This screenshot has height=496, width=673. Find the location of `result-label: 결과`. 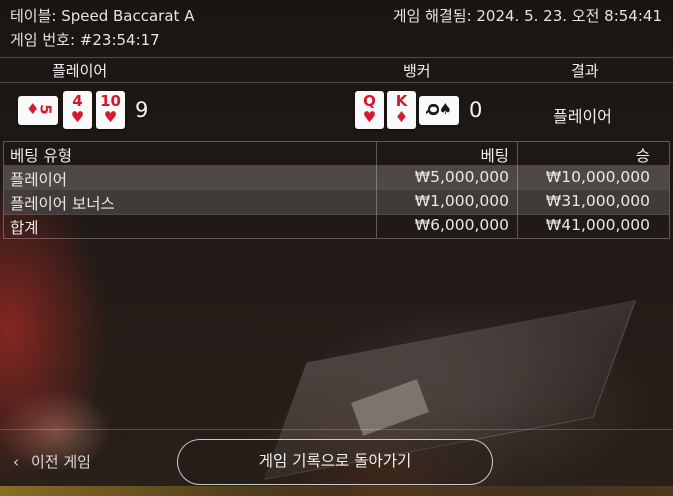

result-label: 결과 is located at coordinates (585, 71).